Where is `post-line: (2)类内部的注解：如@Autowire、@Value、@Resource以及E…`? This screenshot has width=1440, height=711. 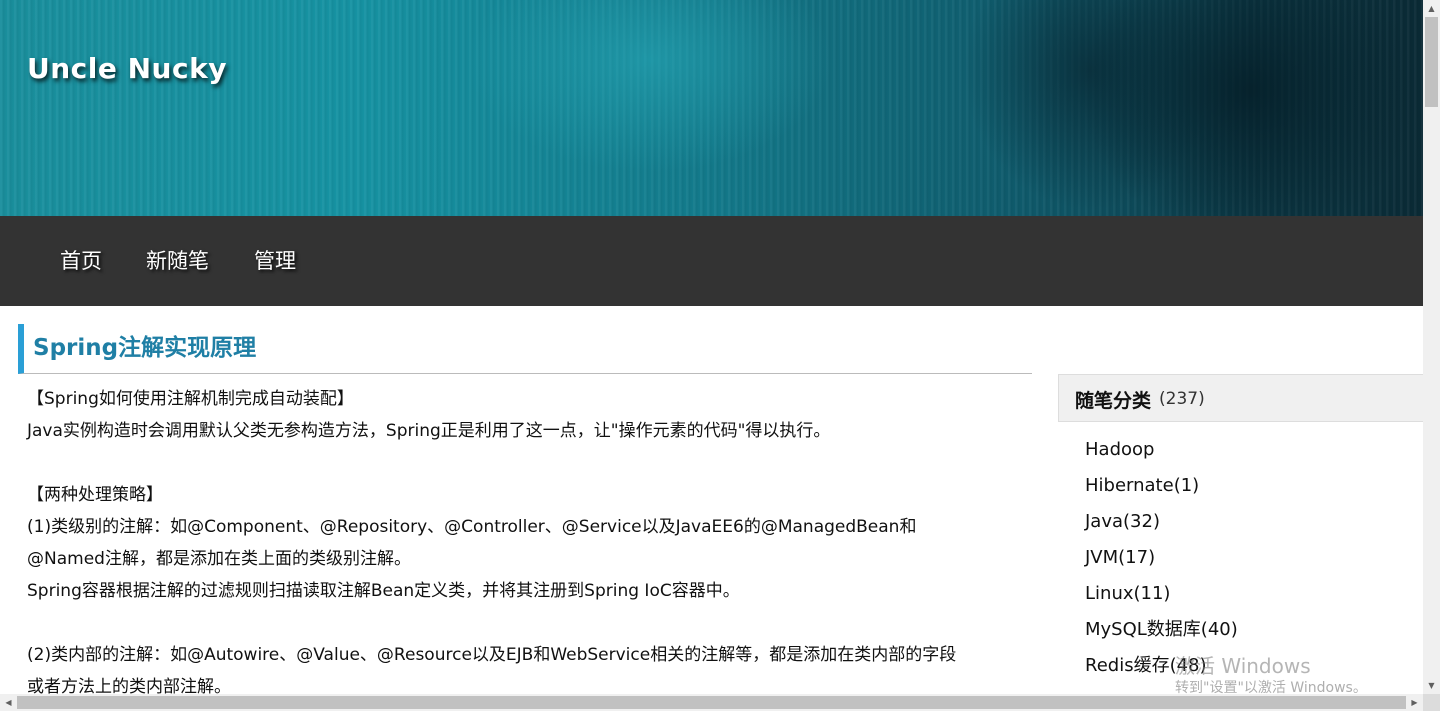
post-line: (2)类内部的注解：如@Autowire、@Value、@Resource以及E… is located at coordinates (492, 655).